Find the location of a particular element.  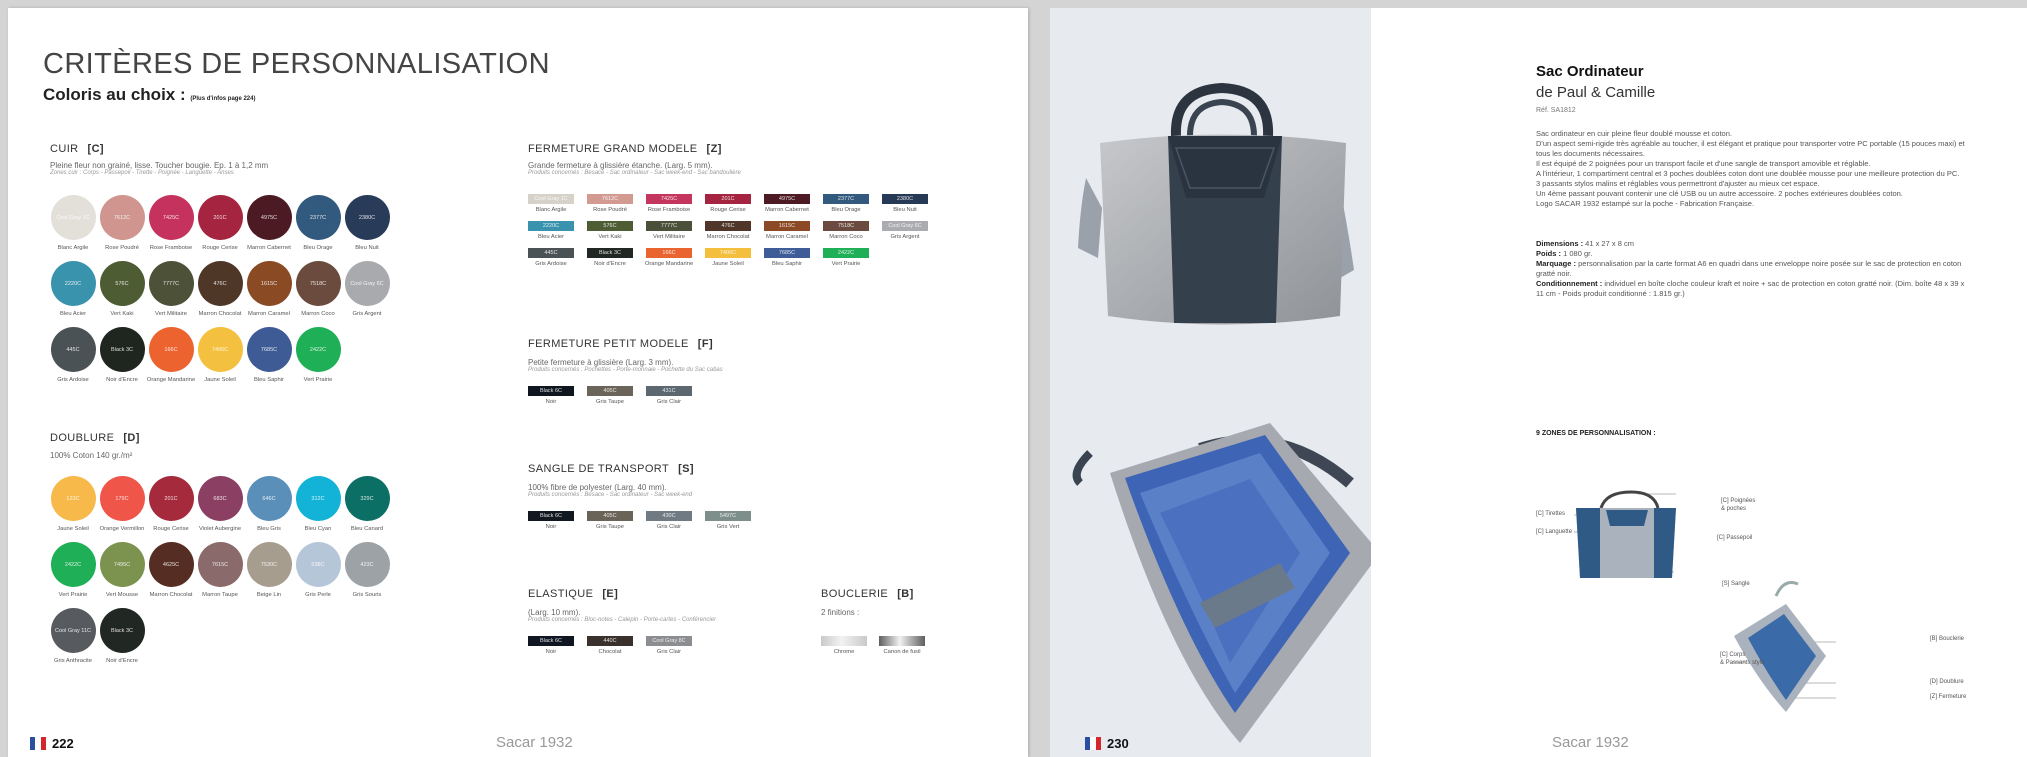

page-title: CRITÈRES DE PERSONNALISATION is located at coordinates (296, 64).